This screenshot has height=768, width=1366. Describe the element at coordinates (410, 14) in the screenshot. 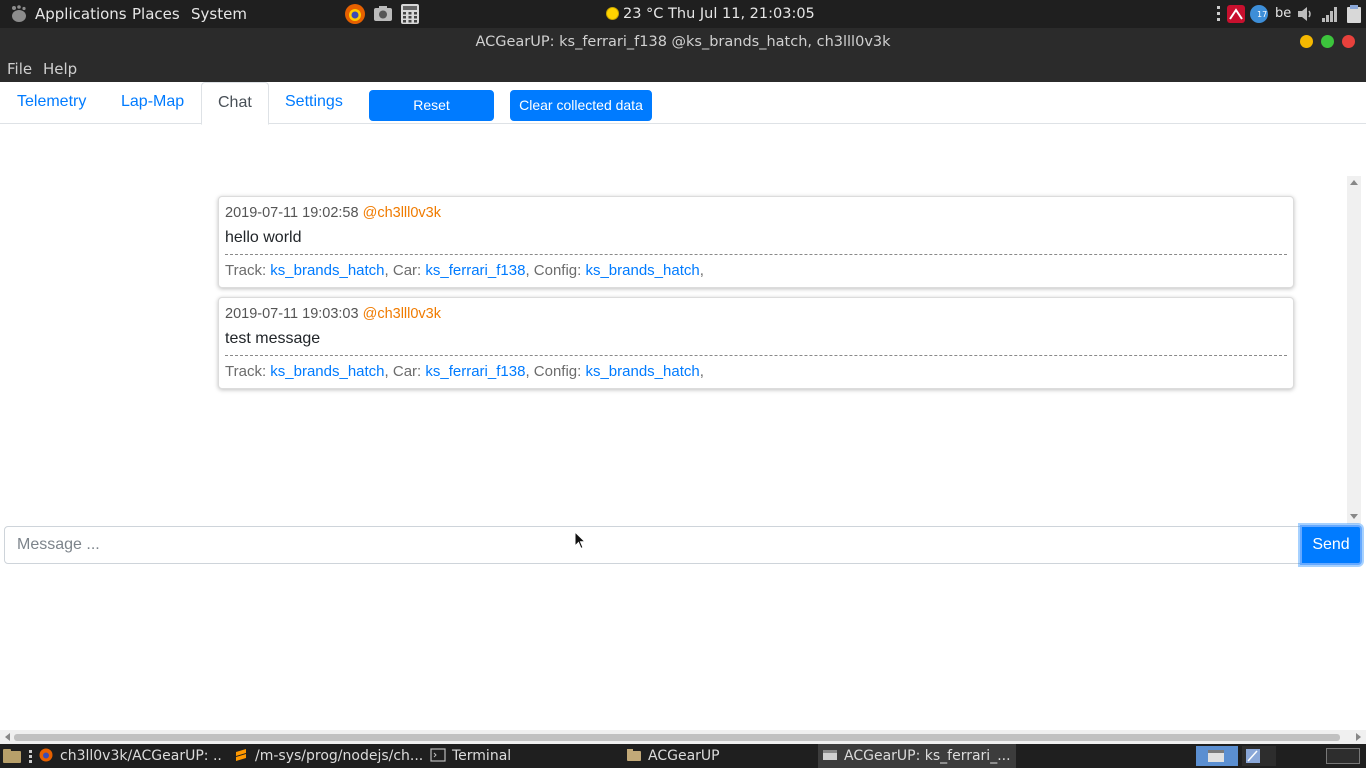

I see `calculator-icon` at that location.